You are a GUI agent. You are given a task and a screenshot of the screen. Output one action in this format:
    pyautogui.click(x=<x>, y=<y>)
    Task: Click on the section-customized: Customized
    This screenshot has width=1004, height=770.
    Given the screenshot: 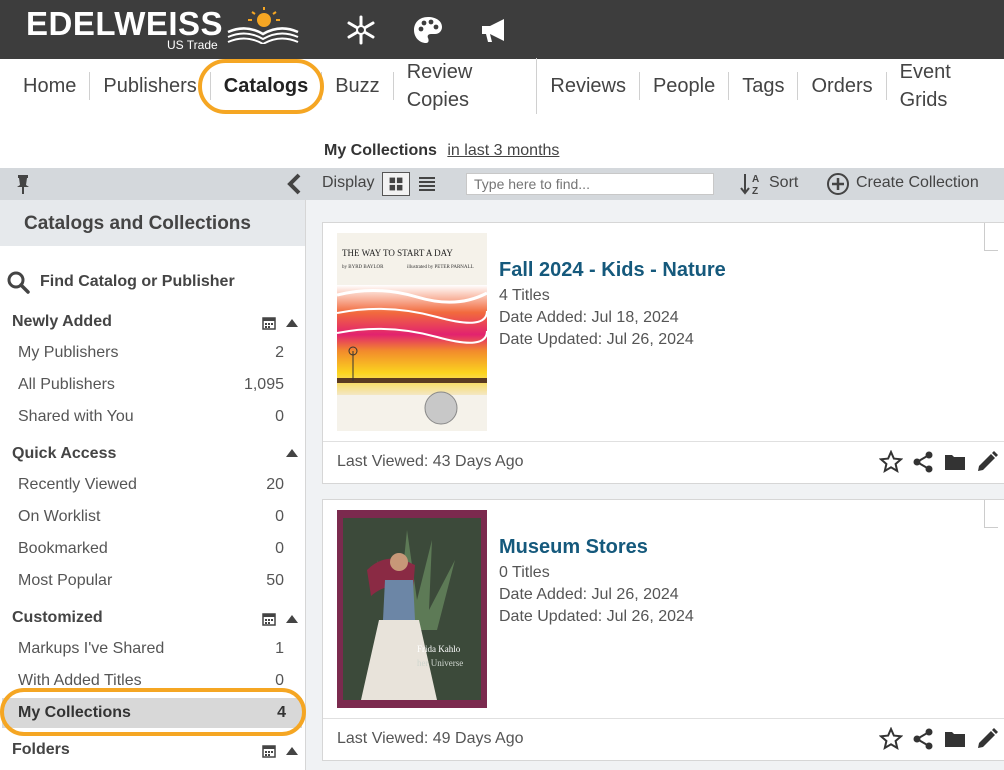 What is the action you would take?
    pyautogui.click(x=57, y=618)
    